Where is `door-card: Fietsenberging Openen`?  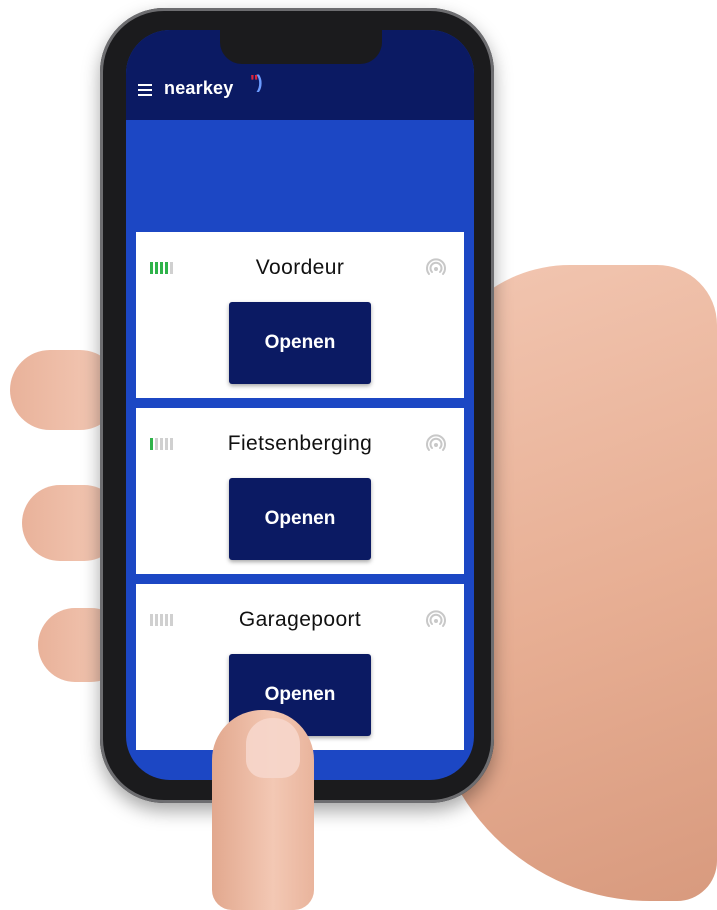 door-card: Fietsenberging Openen is located at coordinates (300, 491).